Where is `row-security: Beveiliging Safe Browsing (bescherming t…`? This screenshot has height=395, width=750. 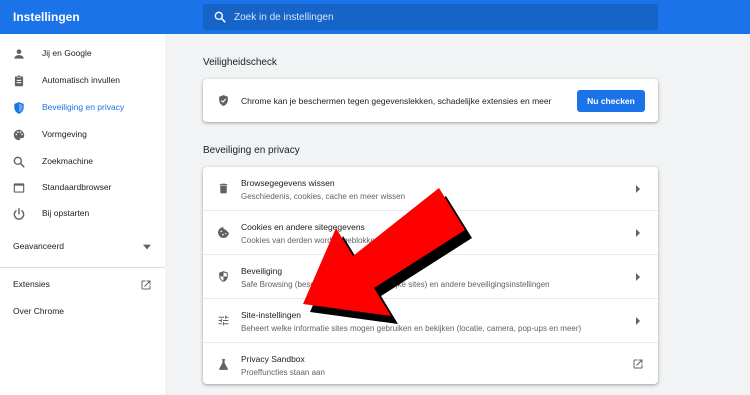
row-security: Beveiliging Safe Browsing (bescherming t… is located at coordinates (430, 277).